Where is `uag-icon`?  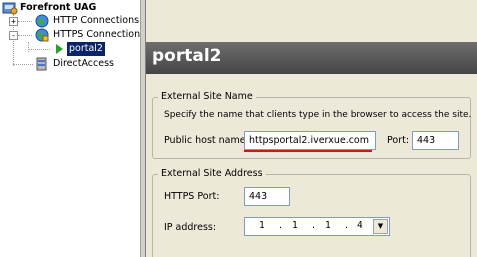 uag-icon is located at coordinates (10, 8).